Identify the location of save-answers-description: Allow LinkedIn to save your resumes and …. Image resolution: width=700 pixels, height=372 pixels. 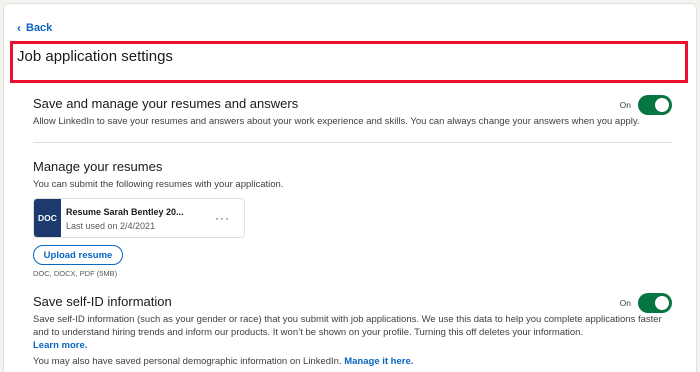
(336, 121).